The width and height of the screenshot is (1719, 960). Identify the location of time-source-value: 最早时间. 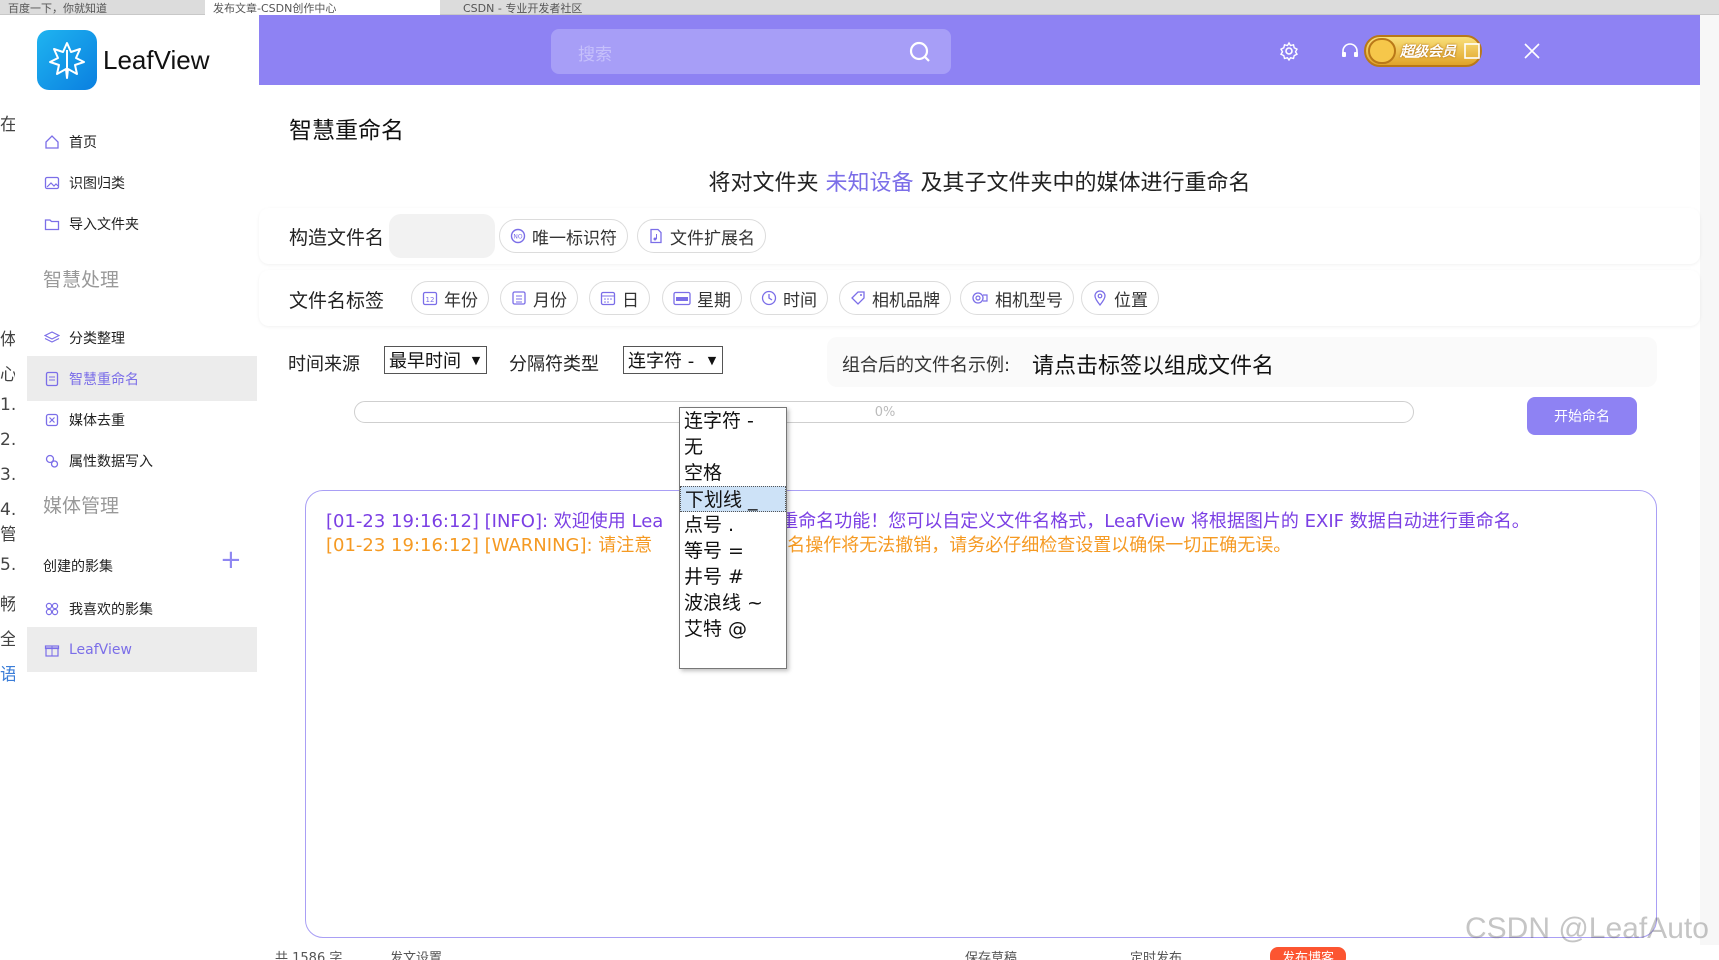
(425, 361).